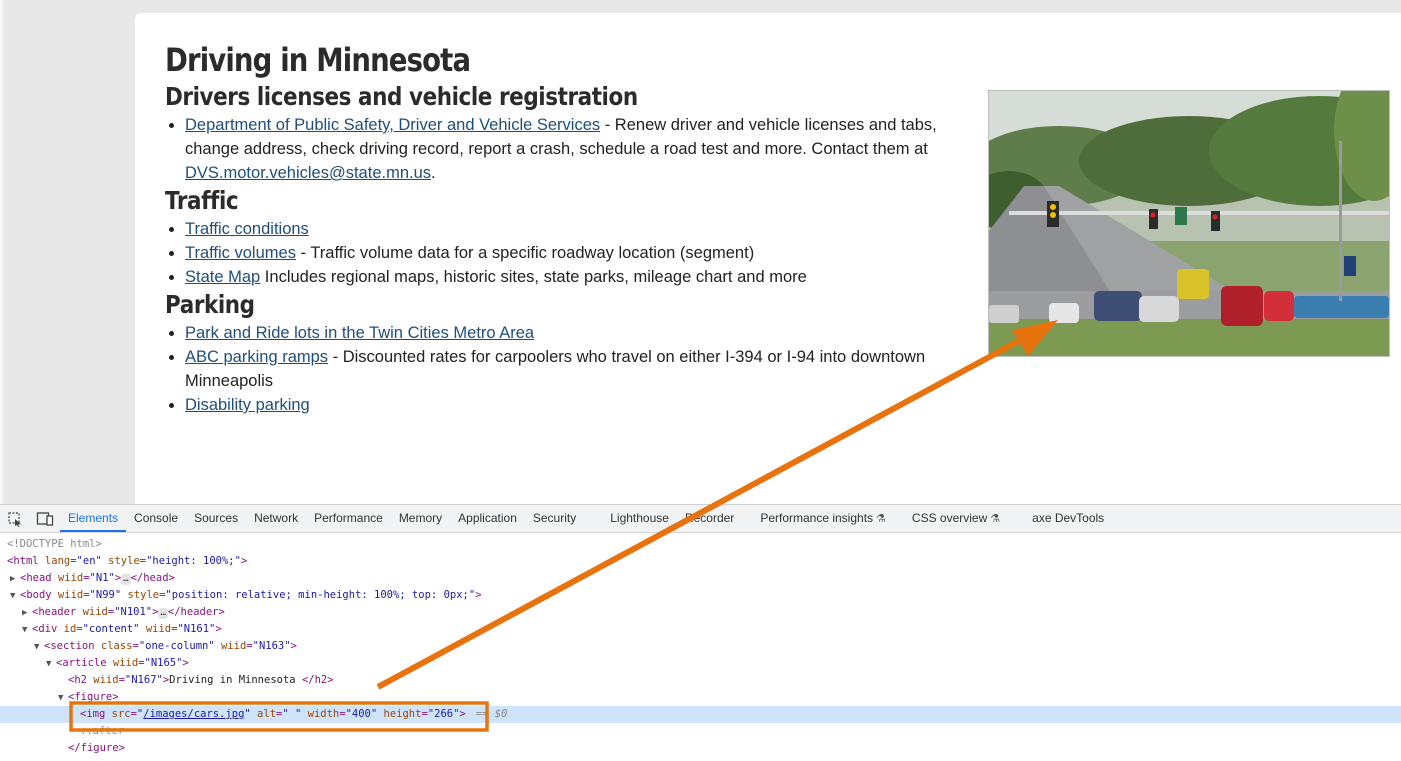 The image size is (1401, 761). Describe the element at coordinates (81, 663) in the screenshot. I see `tag: <article` at that location.